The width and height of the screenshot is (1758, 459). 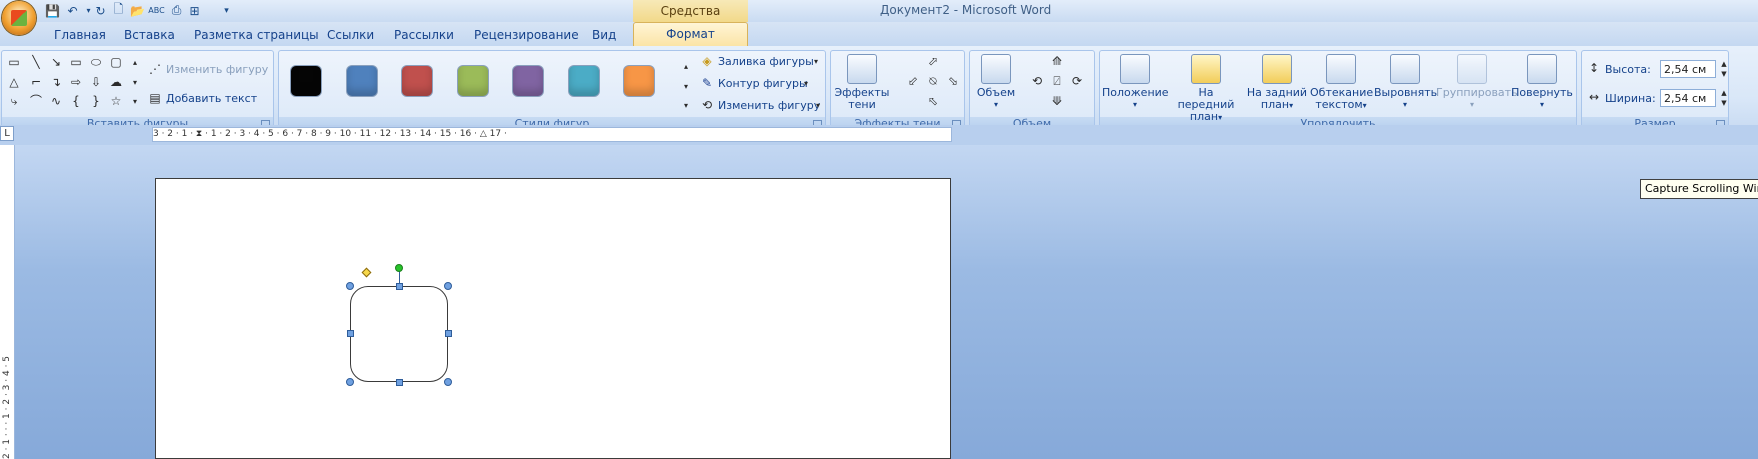 I want to click on scroll-up-icon: ▴, so click(x=135, y=62).